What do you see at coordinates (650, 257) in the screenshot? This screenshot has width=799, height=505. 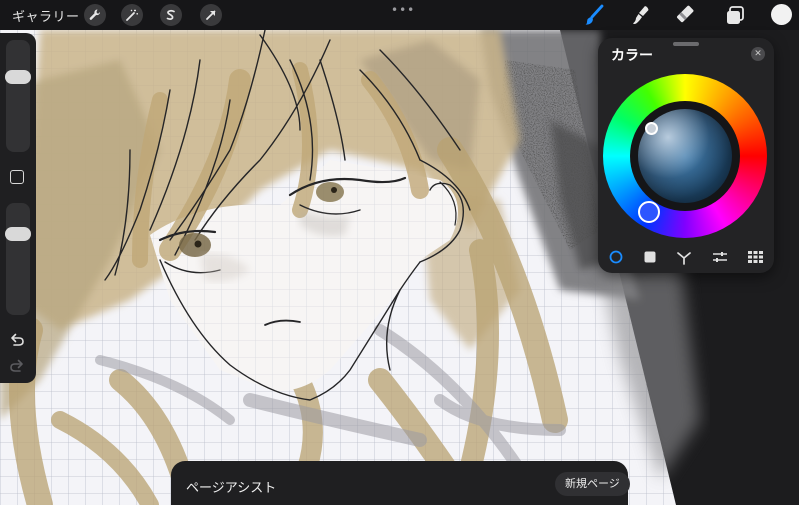 I see `classic-mode-icon` at bounding box center [650, 257].